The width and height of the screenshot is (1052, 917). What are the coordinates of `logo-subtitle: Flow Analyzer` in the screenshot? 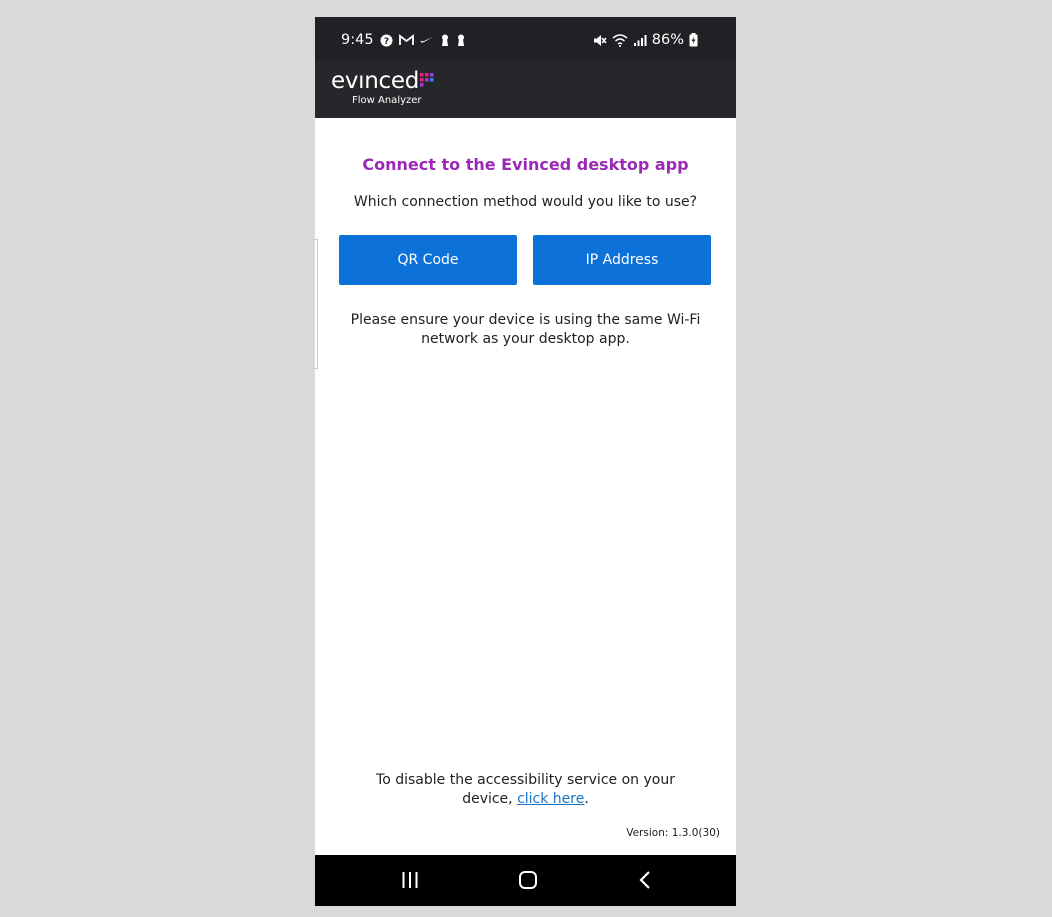 It's located at (387, 100).